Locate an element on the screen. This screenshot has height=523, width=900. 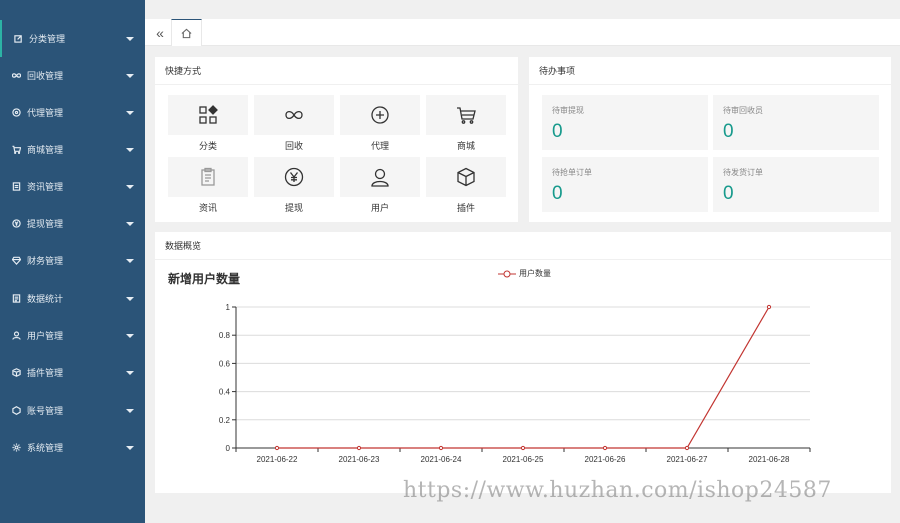
todo-pending-shipment: 待发货订单 0 is located at coordinates (796, 184).